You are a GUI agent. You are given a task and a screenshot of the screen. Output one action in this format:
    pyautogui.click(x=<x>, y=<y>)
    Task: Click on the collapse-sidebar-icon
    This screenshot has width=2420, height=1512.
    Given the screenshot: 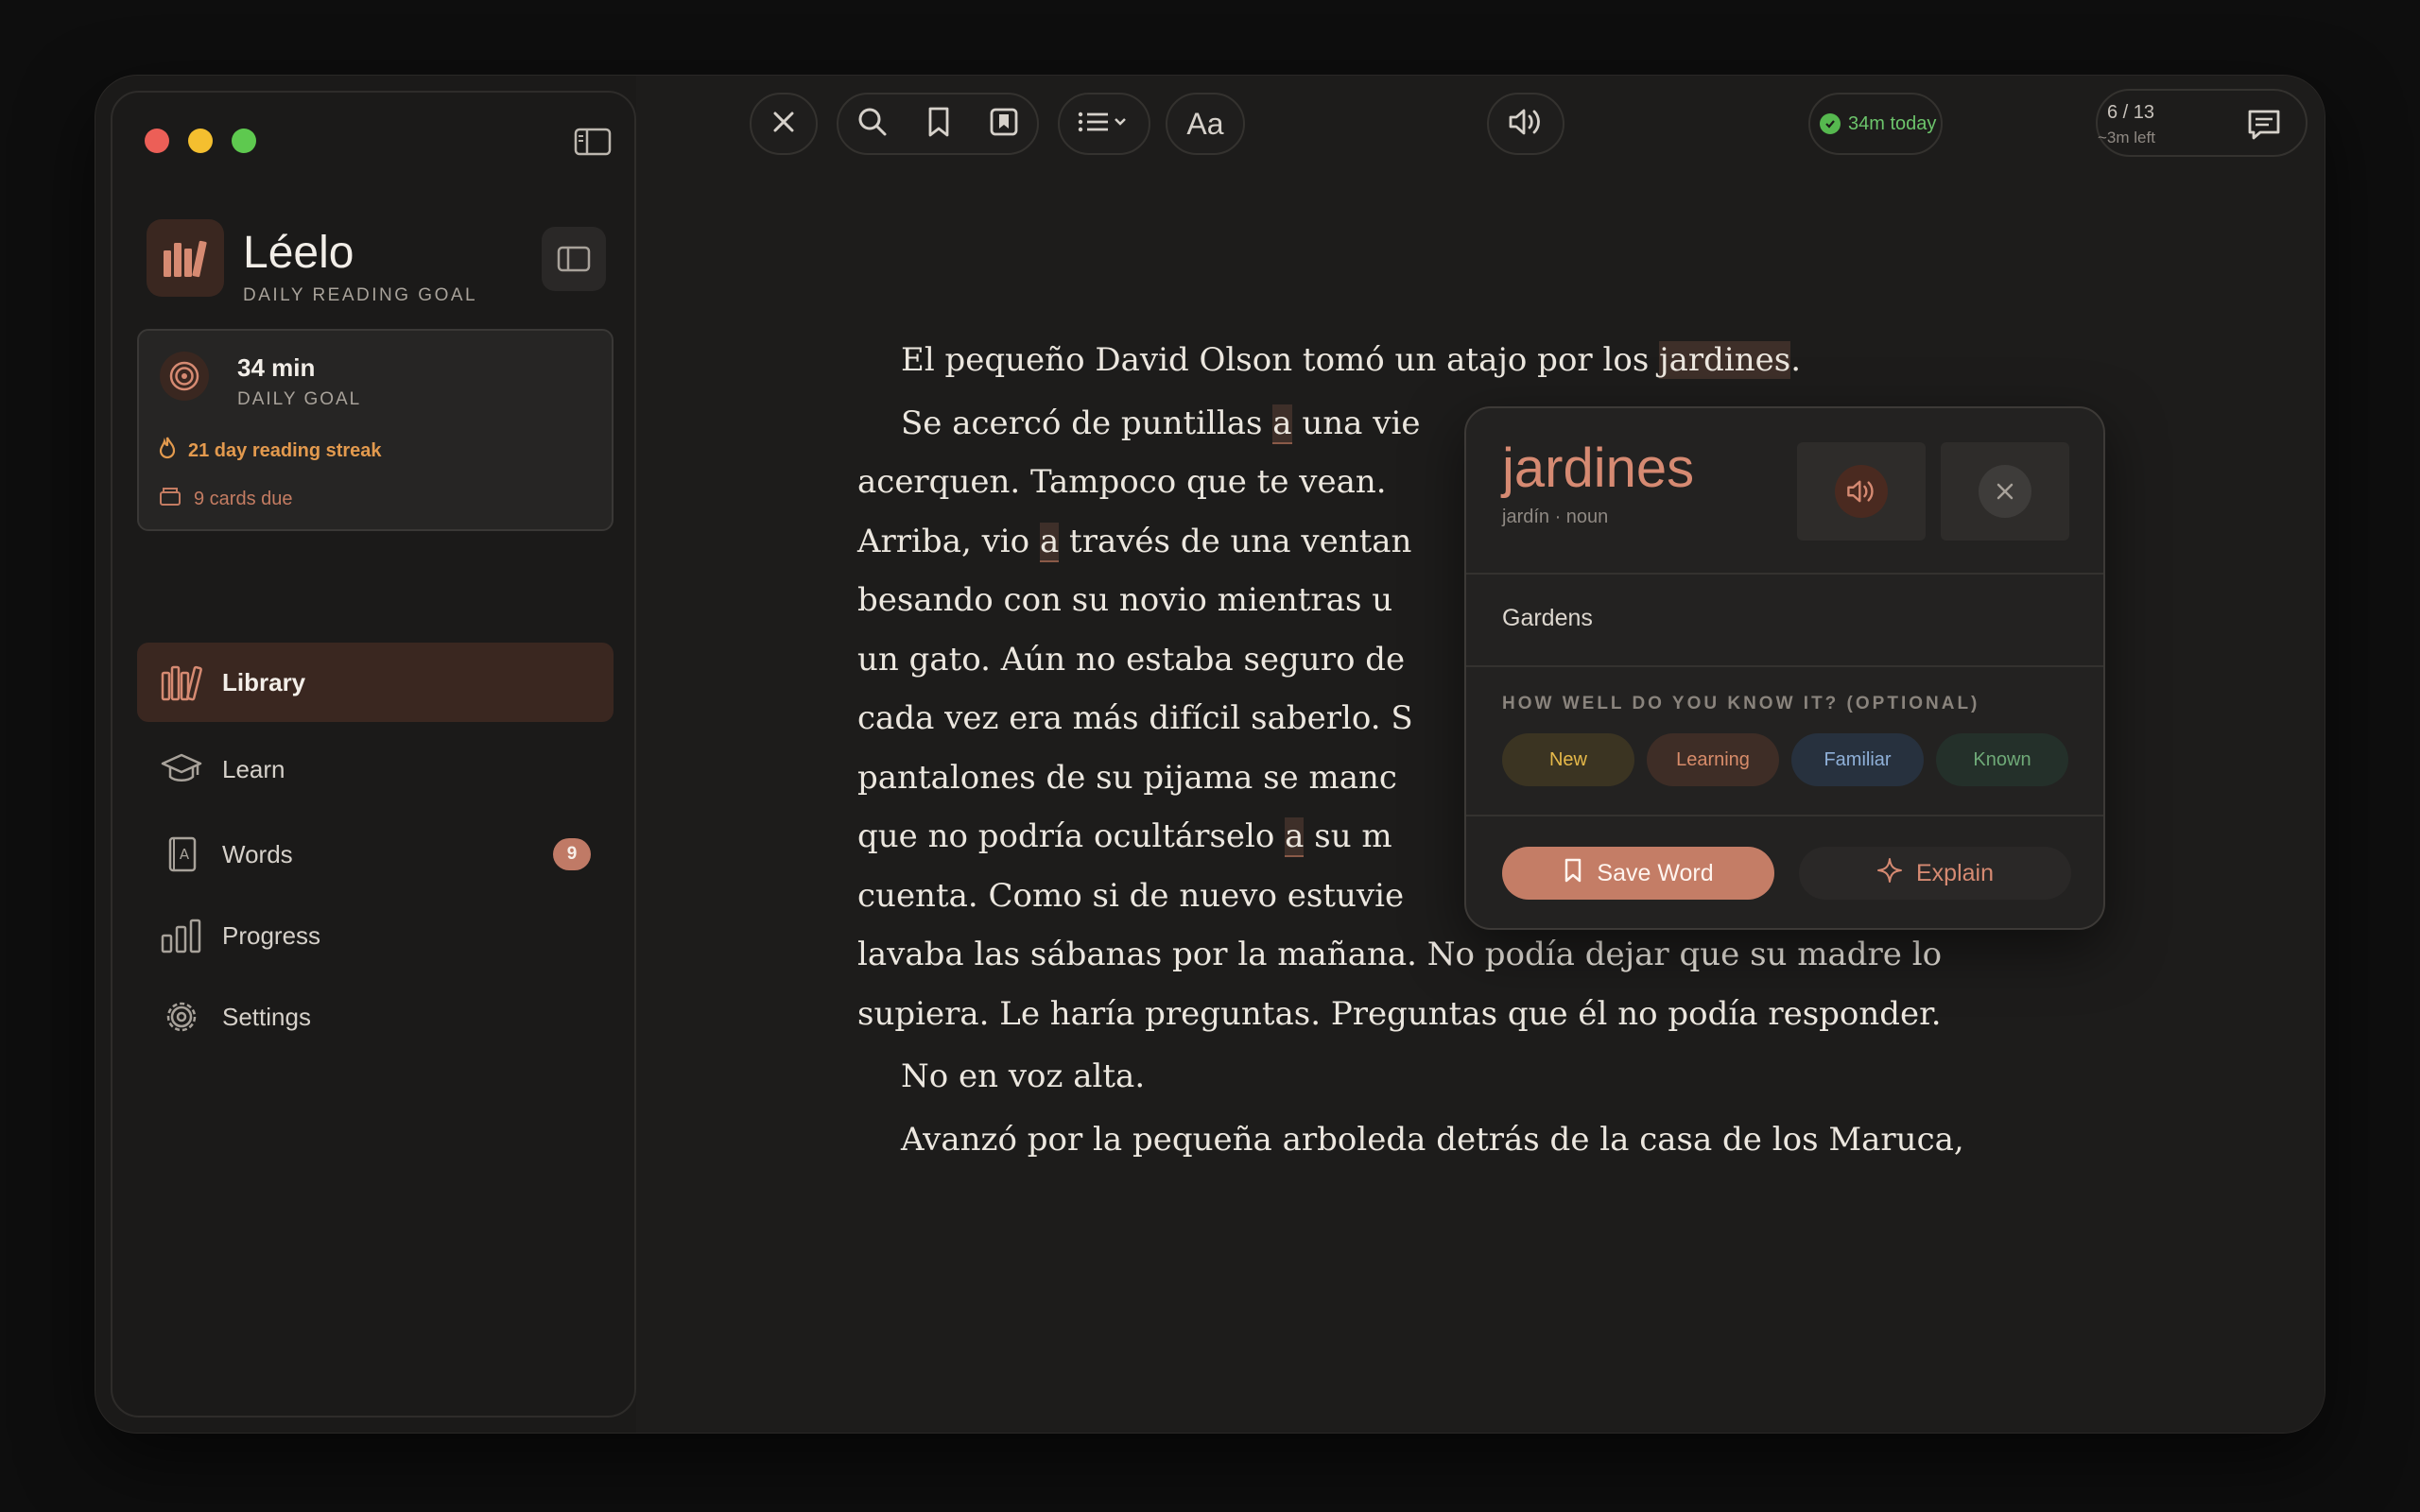 What is the action you would take?
    pyautogui.click(x=574, y=259)
    